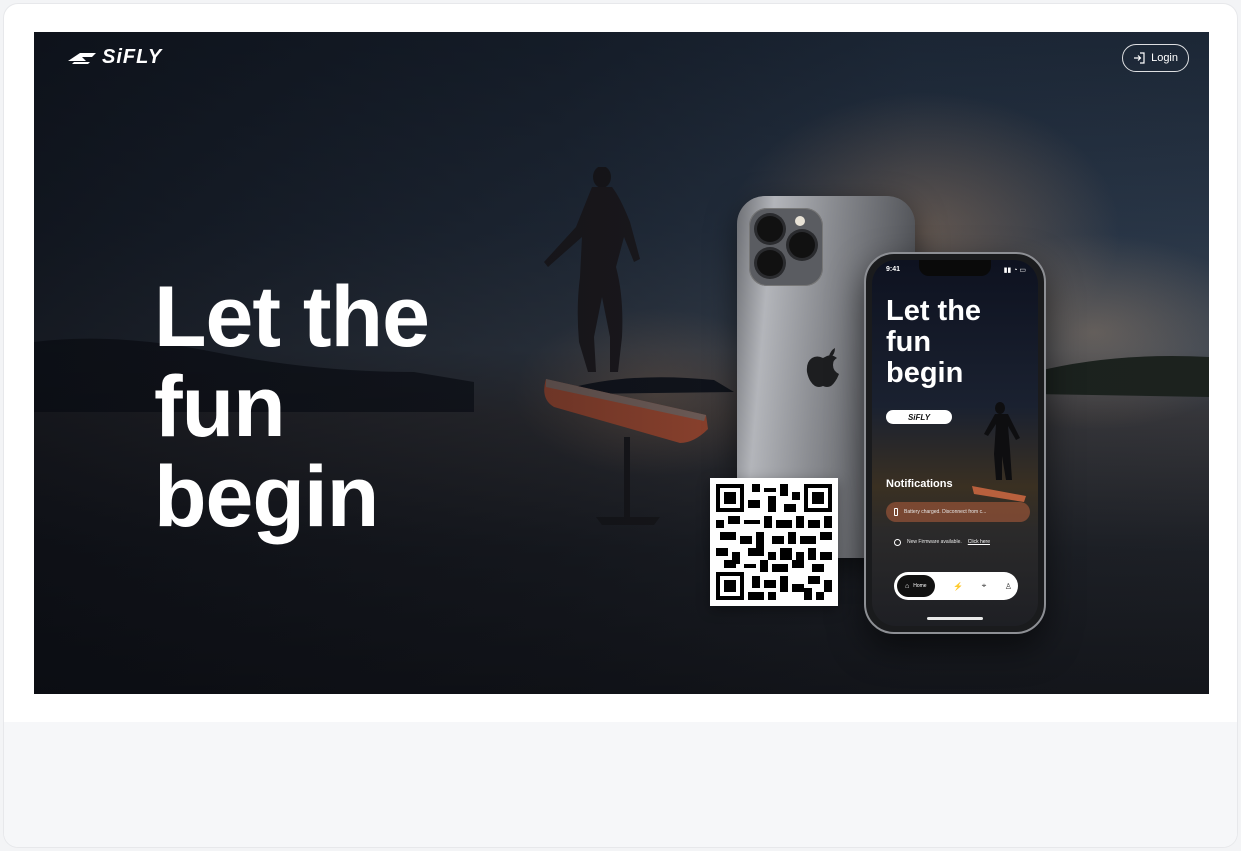  I want to click on click-here-link: Click here, so click(979, 542).